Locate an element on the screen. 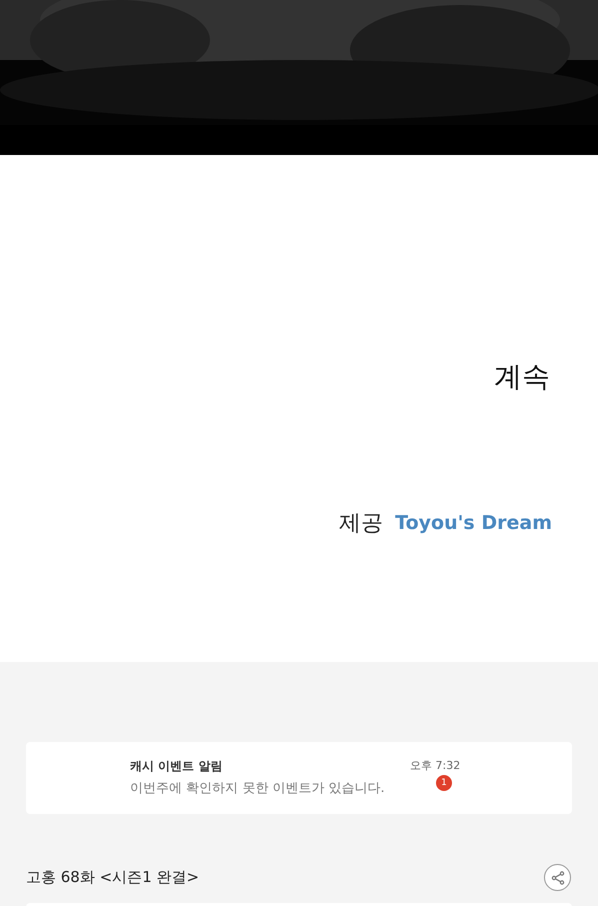 The image size is (598, 906). credit-label: 제공 is located at coordinates (361, 524).